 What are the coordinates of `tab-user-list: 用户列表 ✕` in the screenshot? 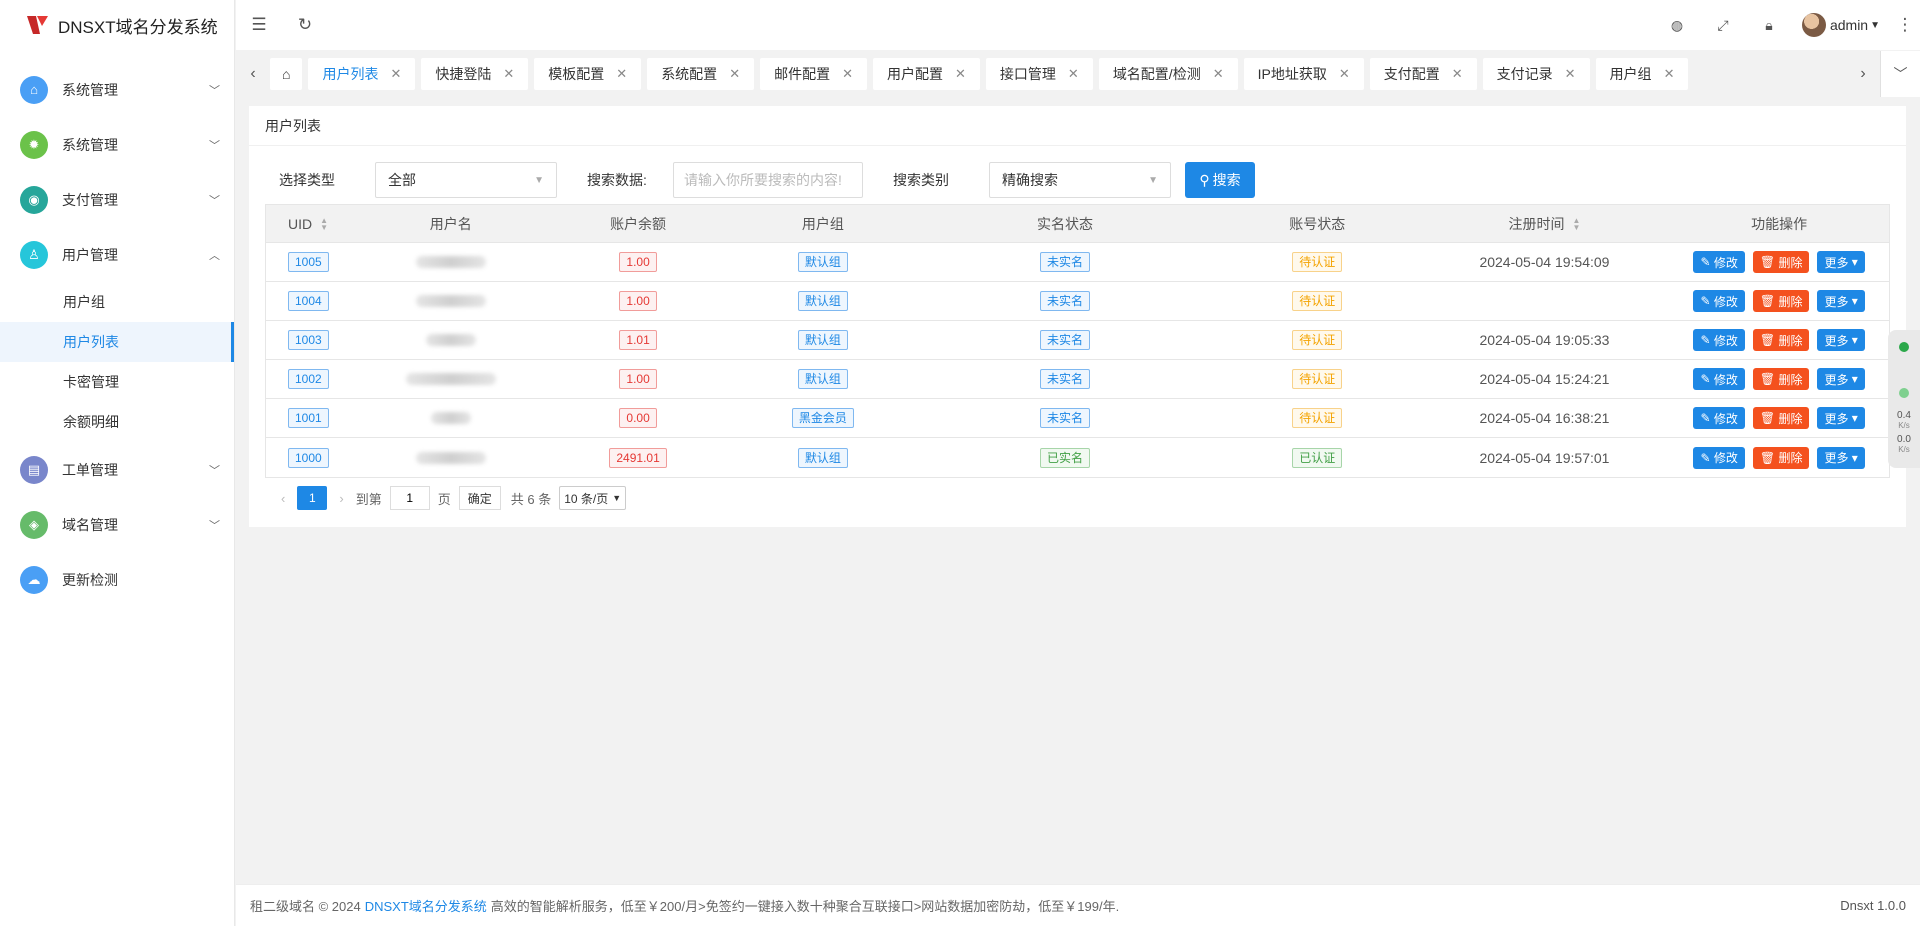 It's located at (362, 74).